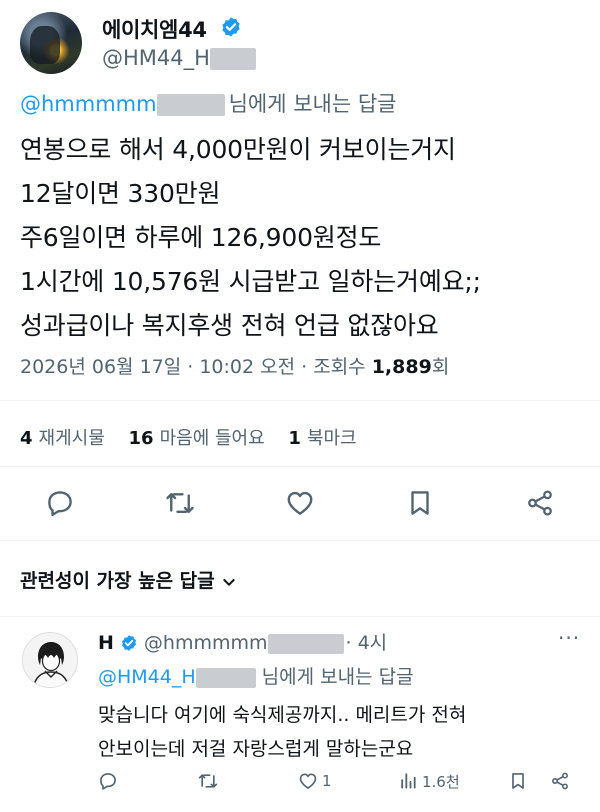 The width and height of the screenshot is (600, 812). Describe the element at coordinates (250, 281) in the screenshot. I see `tweet-text-line: 1시간에 10,576원 시급받고 일하는거예요;;` at that location.